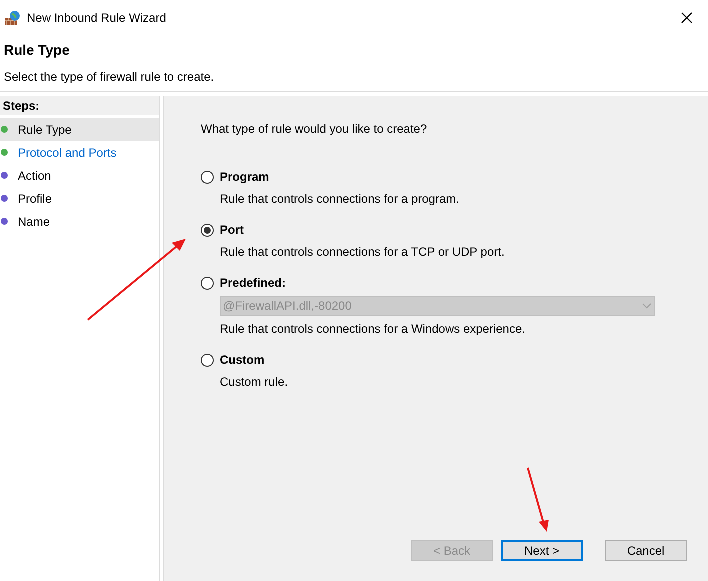 The image size is (708, 581). Describe the element at coordinates (314, 129) in the screenshot. I see `question-text: What type of rule would you like to create?` at that location.